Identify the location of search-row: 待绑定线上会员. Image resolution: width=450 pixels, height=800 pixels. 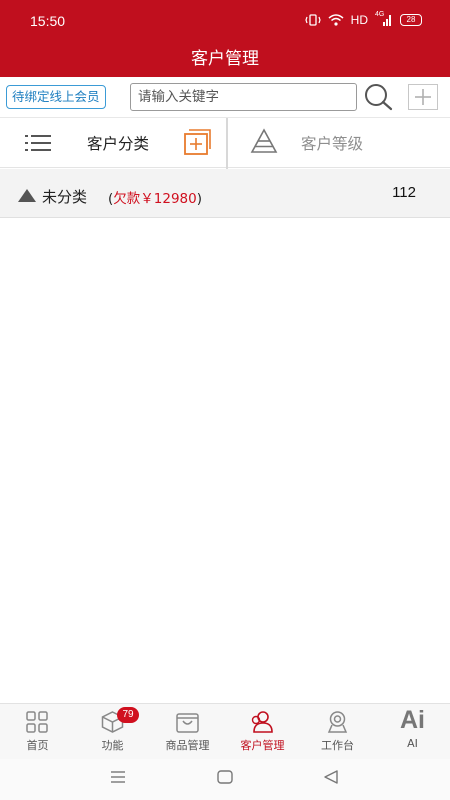
(225, 97).